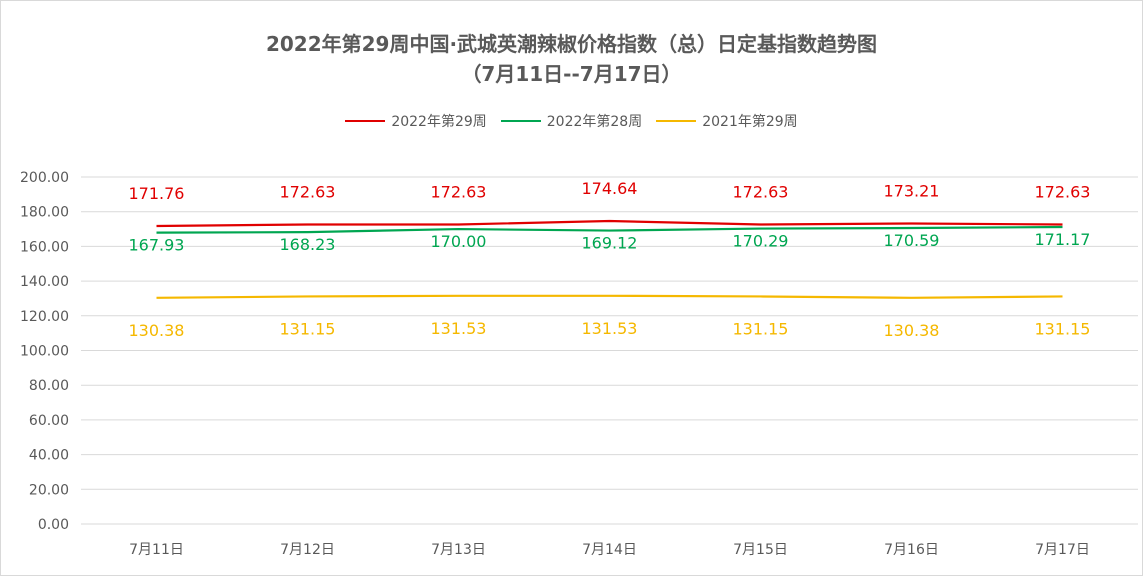 This screenshot has height=576, width=1143. I want to click on x-tick-label: 7月13日, so click(458, 550).